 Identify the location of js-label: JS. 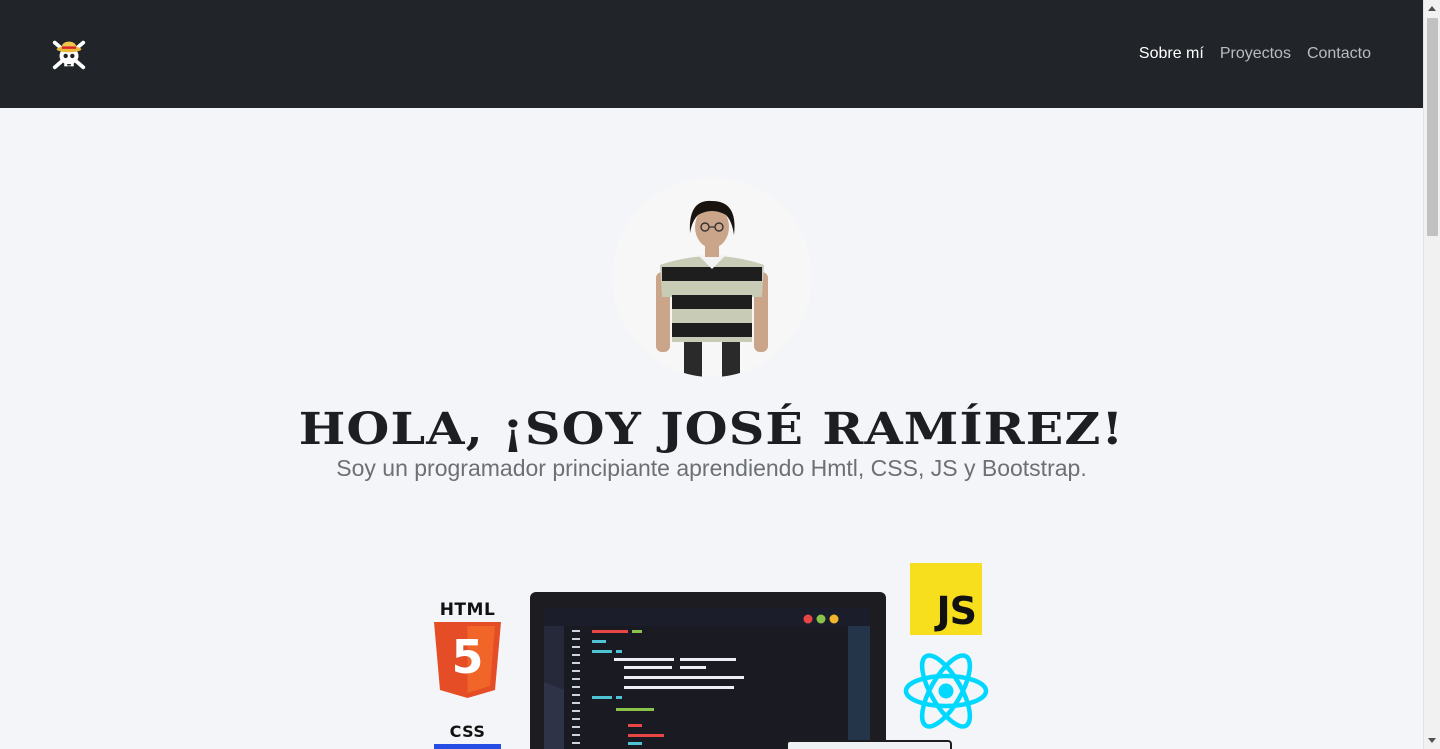
(956, 611).